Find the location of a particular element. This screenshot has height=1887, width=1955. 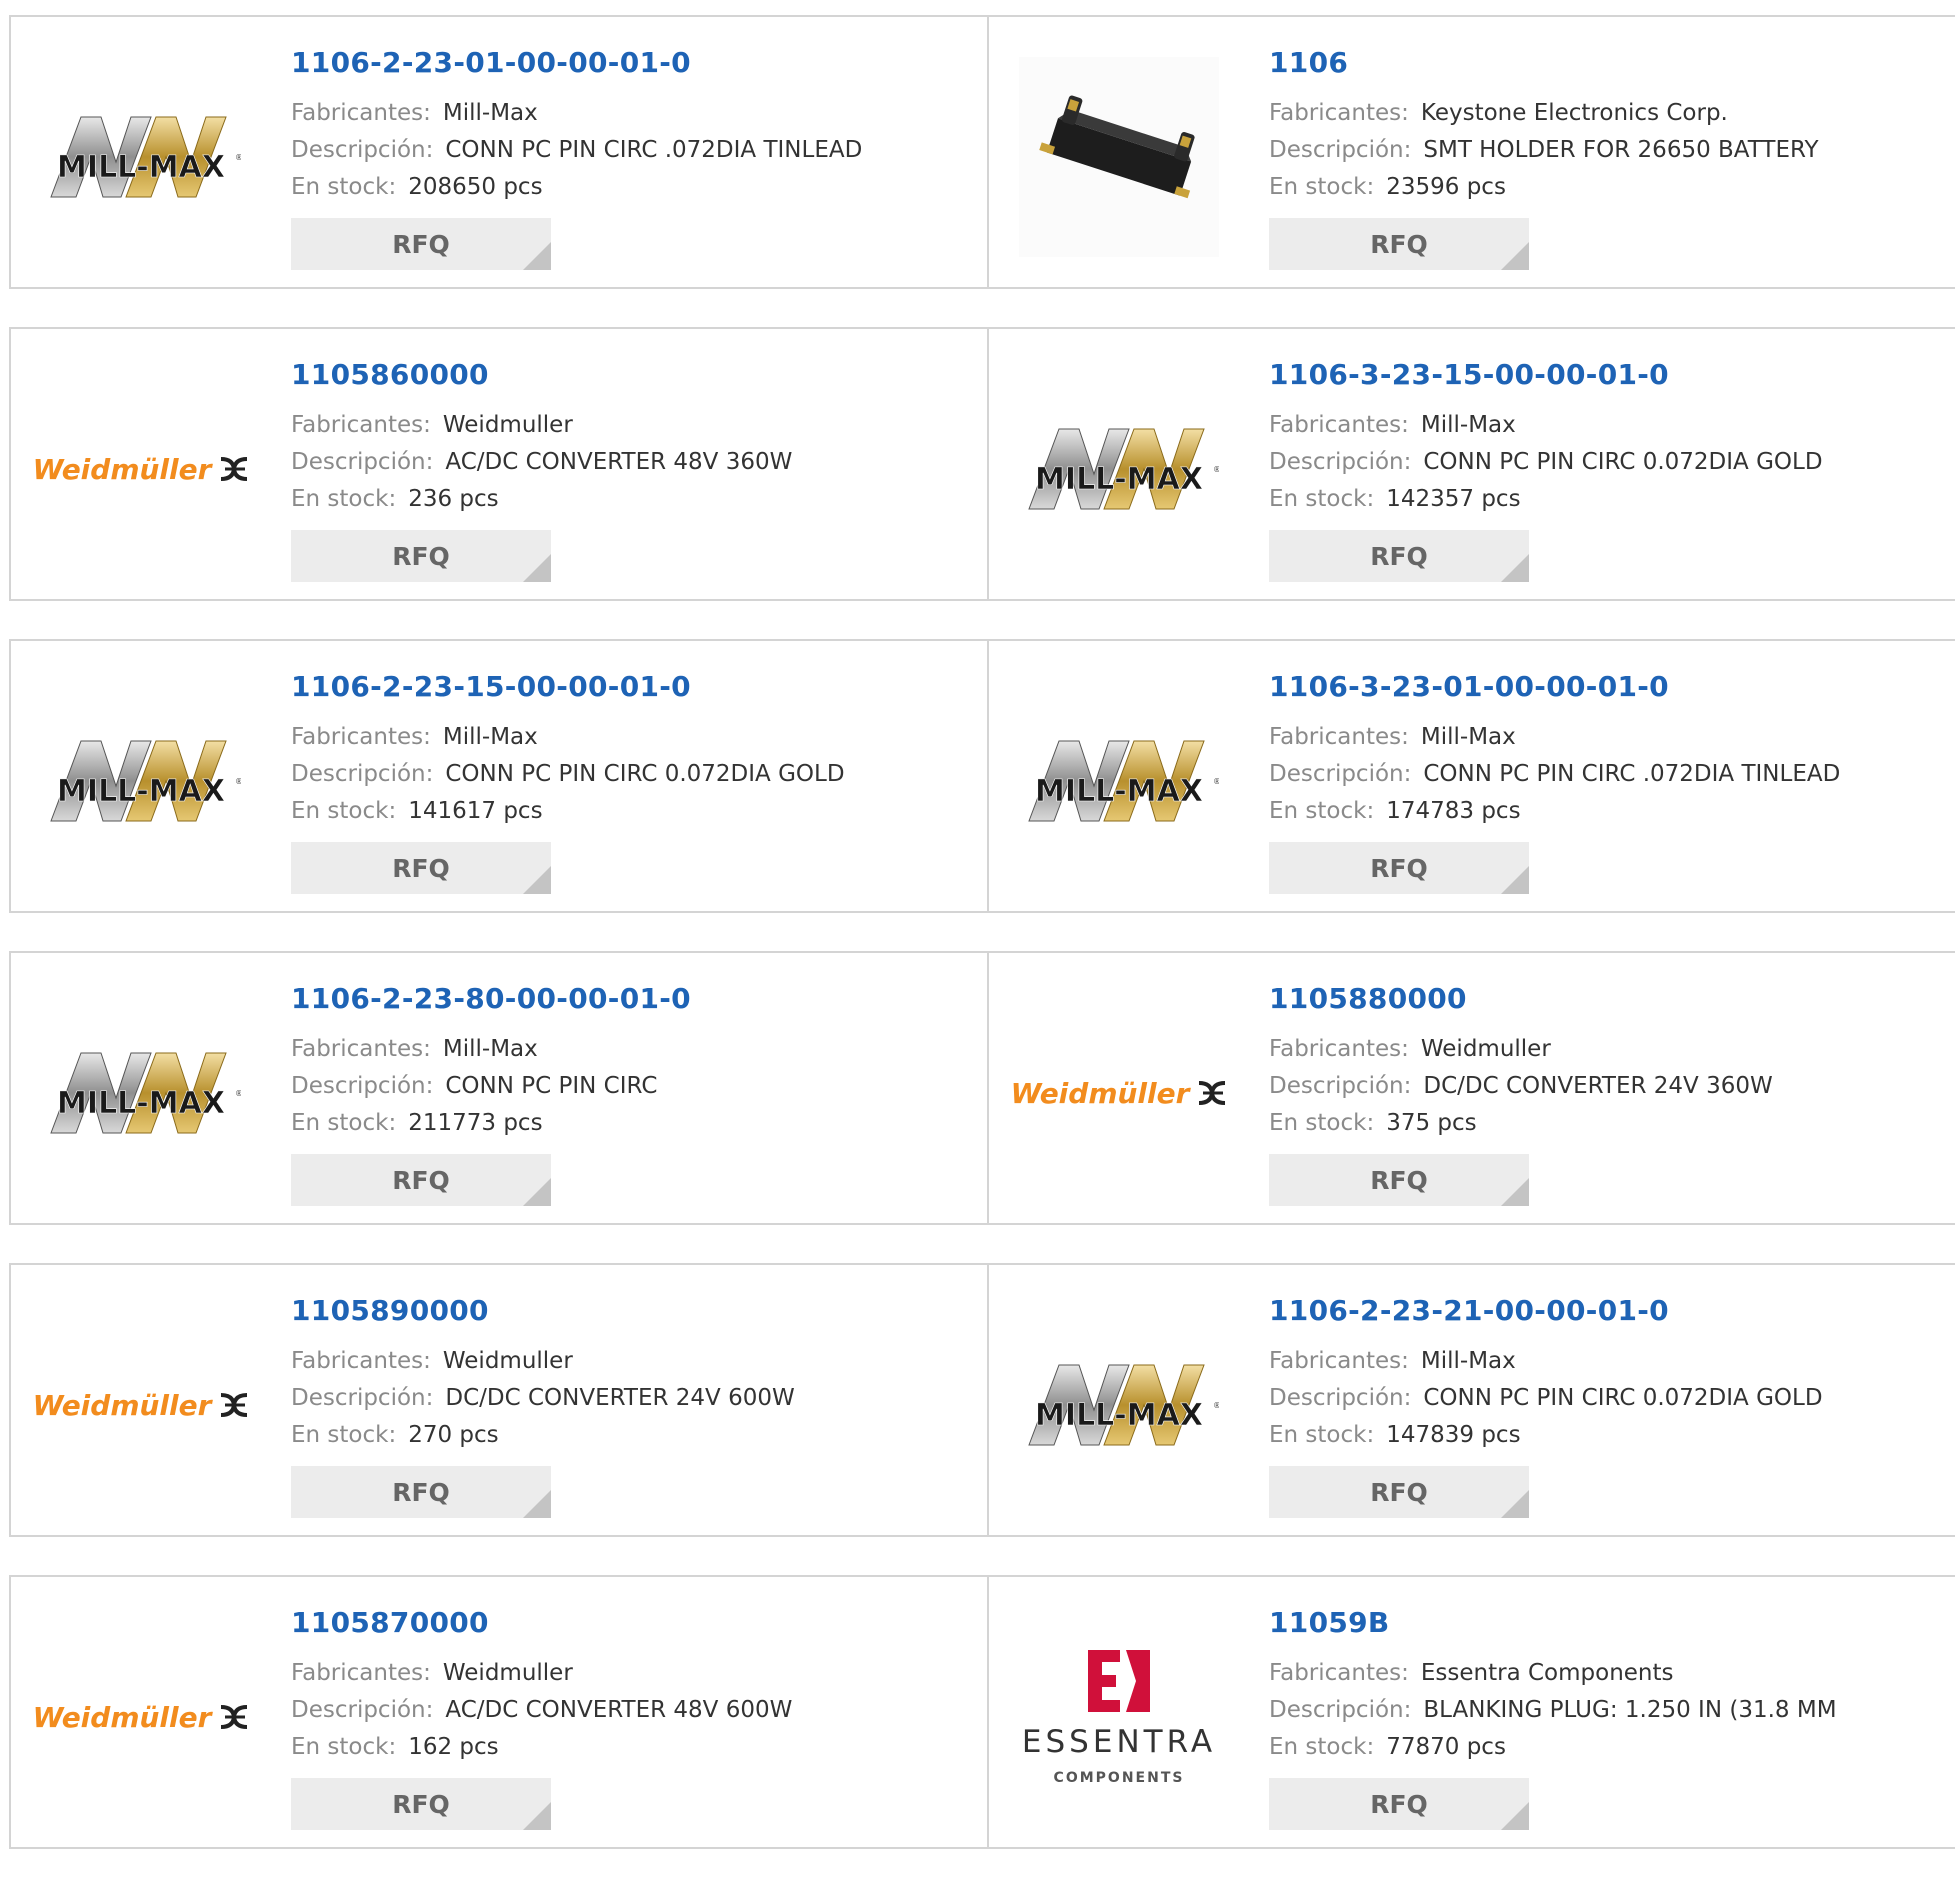

part-number-link: 1105860000 is located at coordinates (541, 375).